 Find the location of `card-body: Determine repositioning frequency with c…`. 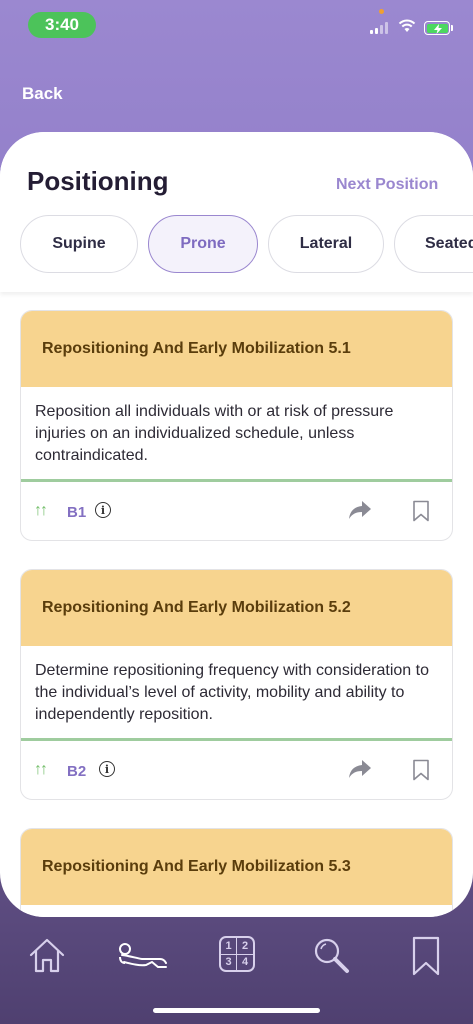

card-body: Determine repositioning frequency with c… is located at coordinates (236, 693).